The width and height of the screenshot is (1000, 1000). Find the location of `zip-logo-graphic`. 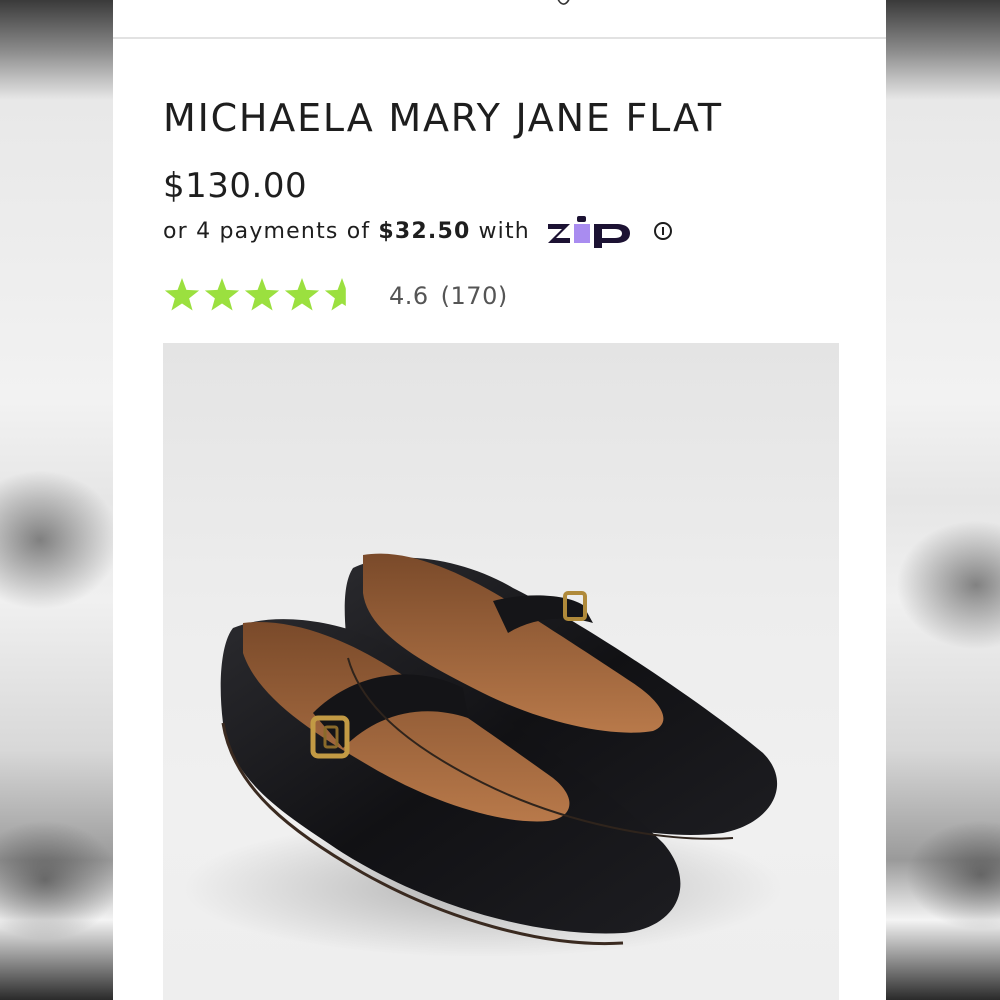

zip-logo-graphic is located at coordinates (588, 232).